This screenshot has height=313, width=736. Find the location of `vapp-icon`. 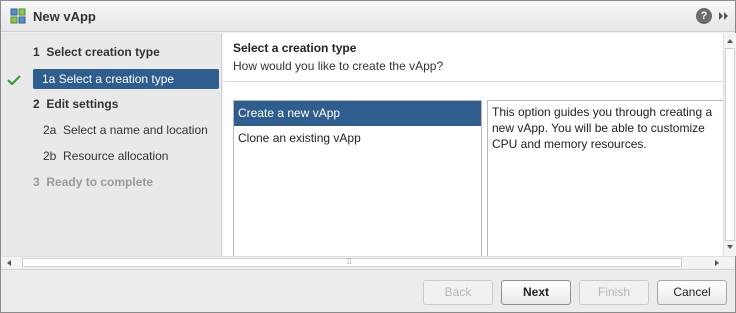

vapp-icon is located at coordinates (18, 16).